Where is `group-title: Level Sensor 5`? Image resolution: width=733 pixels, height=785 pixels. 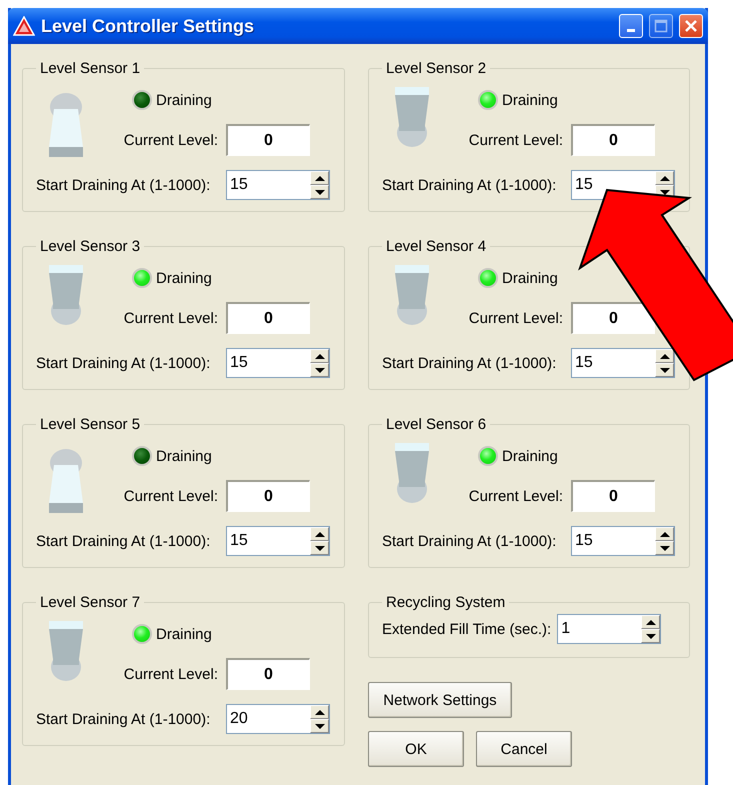
group-title: Level Sensor 5 is located at coordinates (90, 424).